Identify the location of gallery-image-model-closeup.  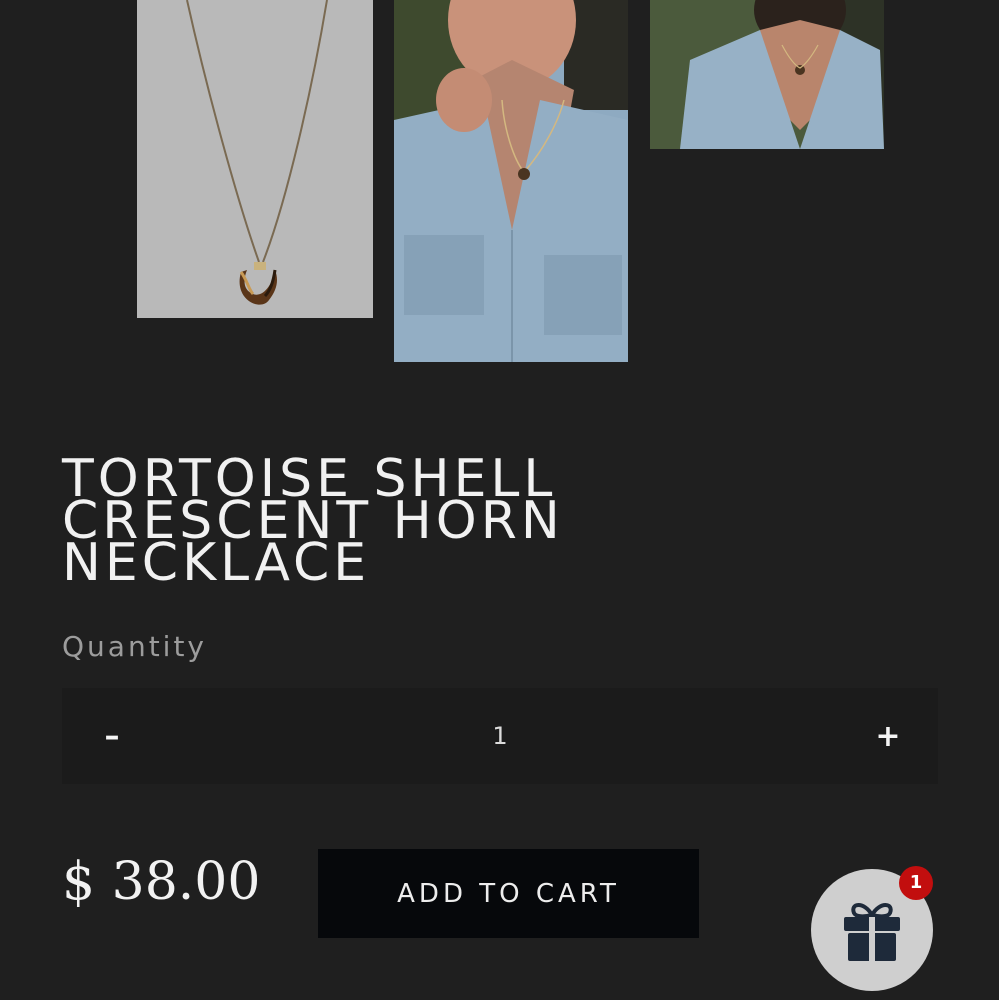
(511, 181).